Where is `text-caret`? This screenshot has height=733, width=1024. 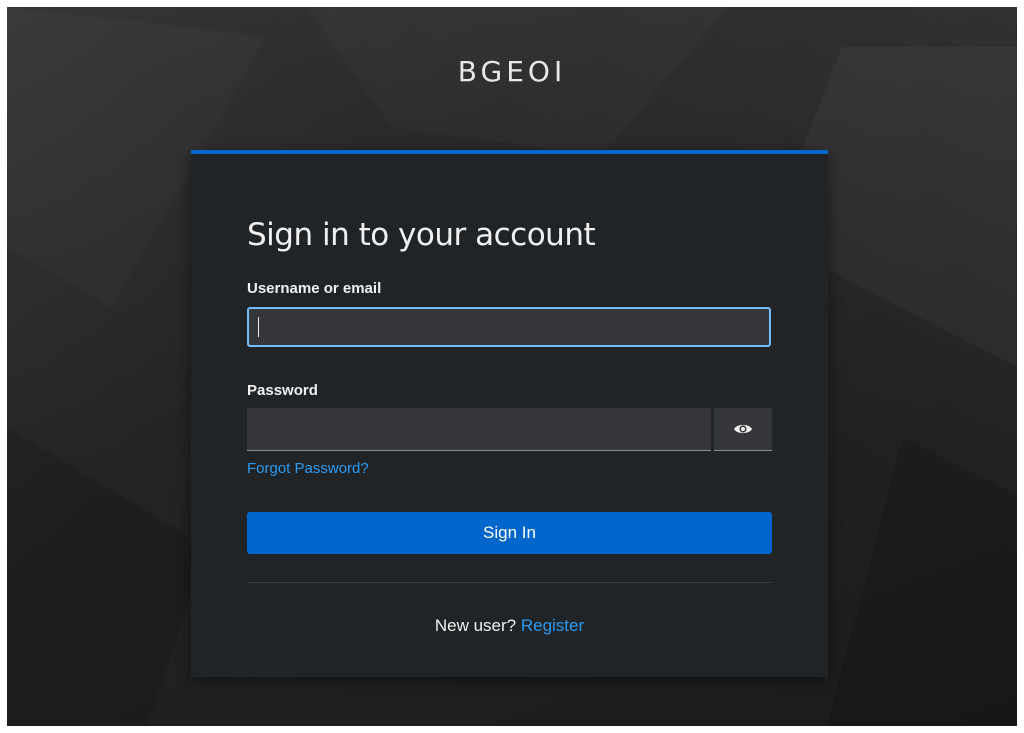 text-caret is located at coordinates (258, 327).